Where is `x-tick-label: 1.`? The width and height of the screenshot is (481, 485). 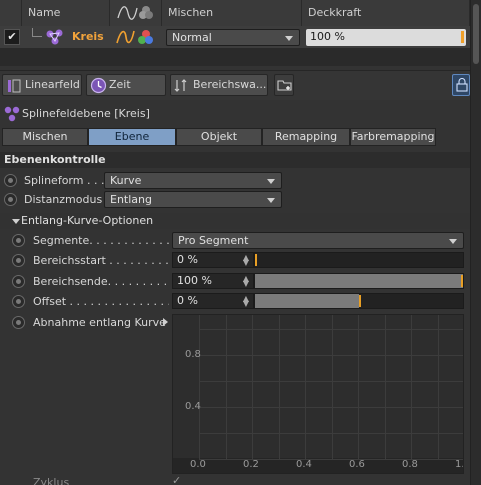 x-tick-label: 1. is located at coordinates (459, 464).